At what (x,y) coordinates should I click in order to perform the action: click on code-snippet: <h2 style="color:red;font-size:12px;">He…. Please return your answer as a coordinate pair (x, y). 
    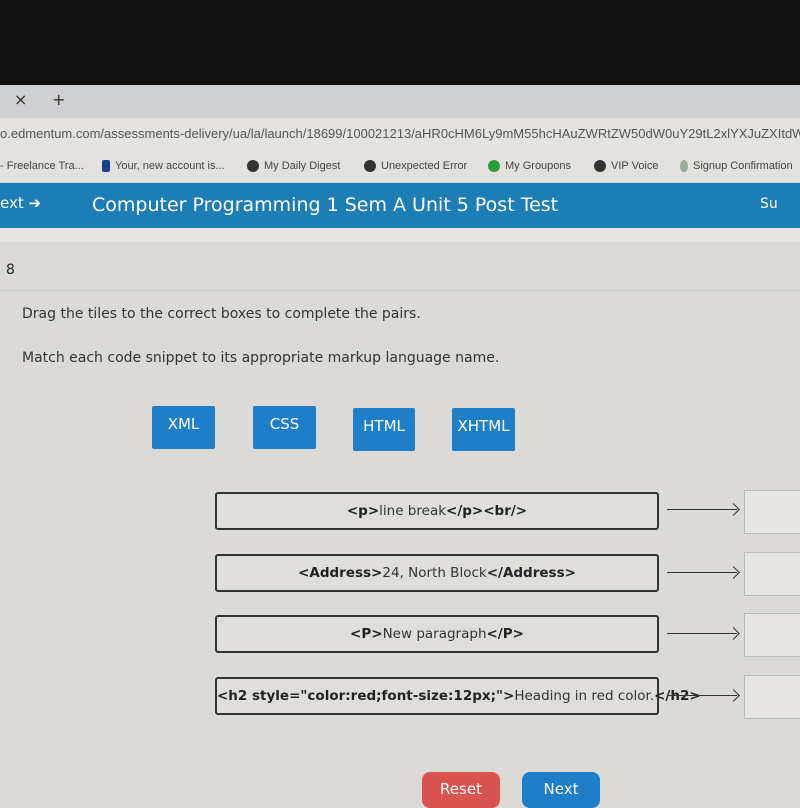
    Looking at the image, I should click on (458, 696).